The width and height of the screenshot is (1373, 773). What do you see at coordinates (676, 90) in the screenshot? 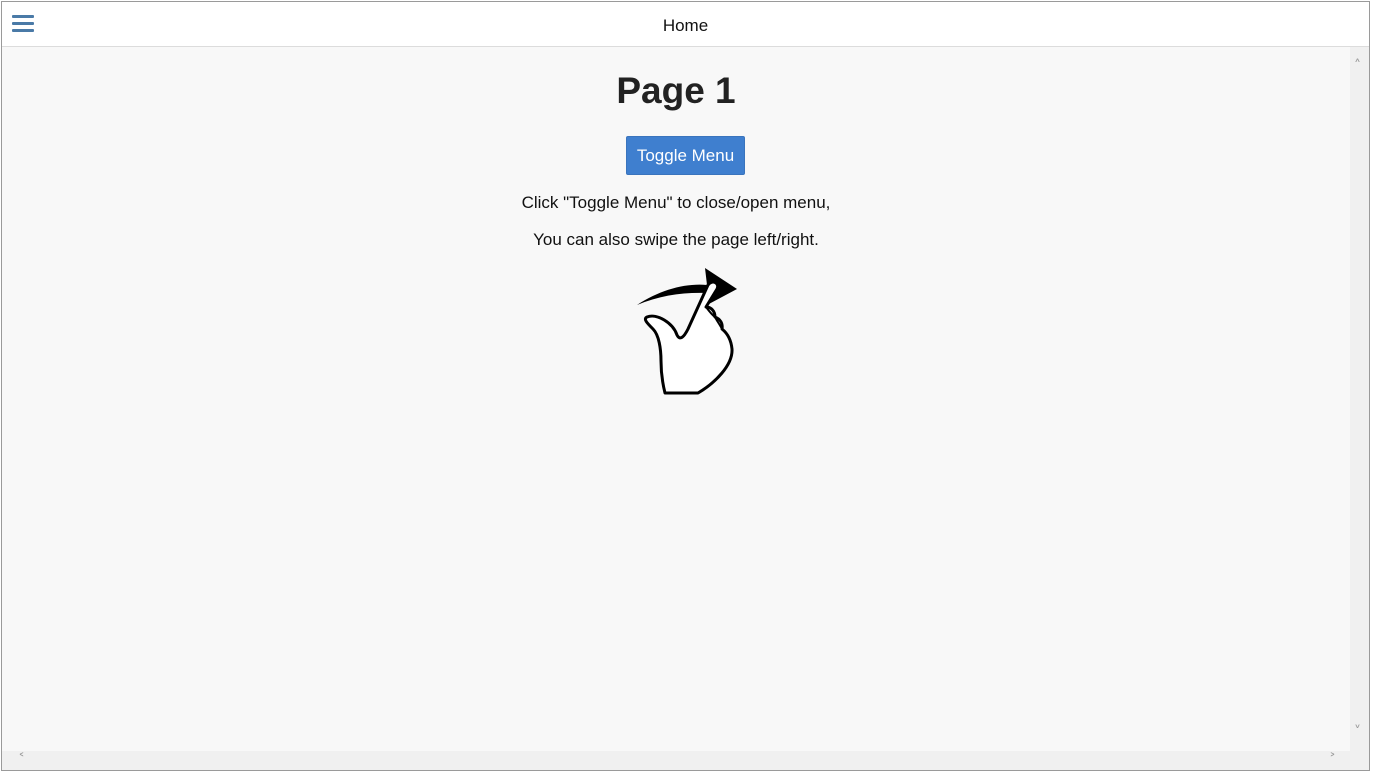
I see `page-title: Page 1` at bounding box center [676, 90].